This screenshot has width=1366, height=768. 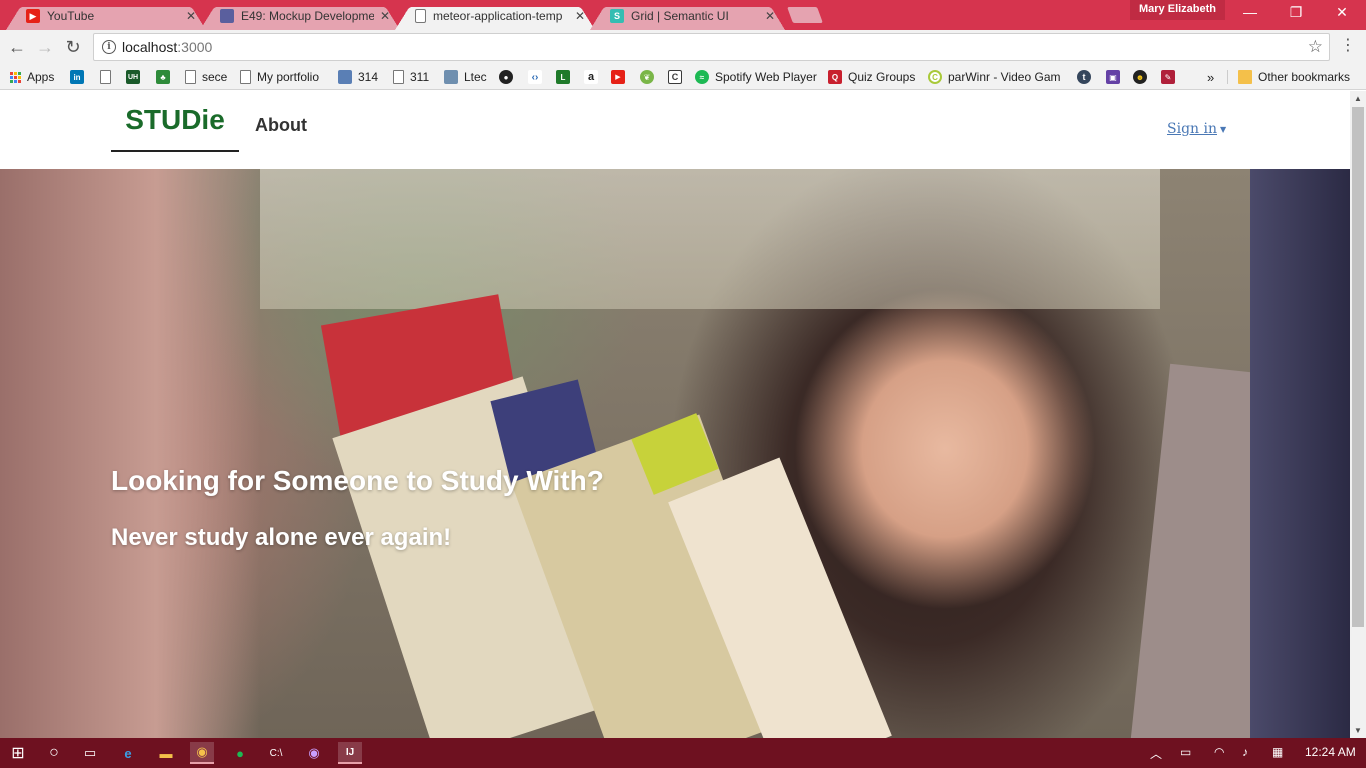 I want to click on show-hidden-icons: ︿, so click(x=1156, y=753).